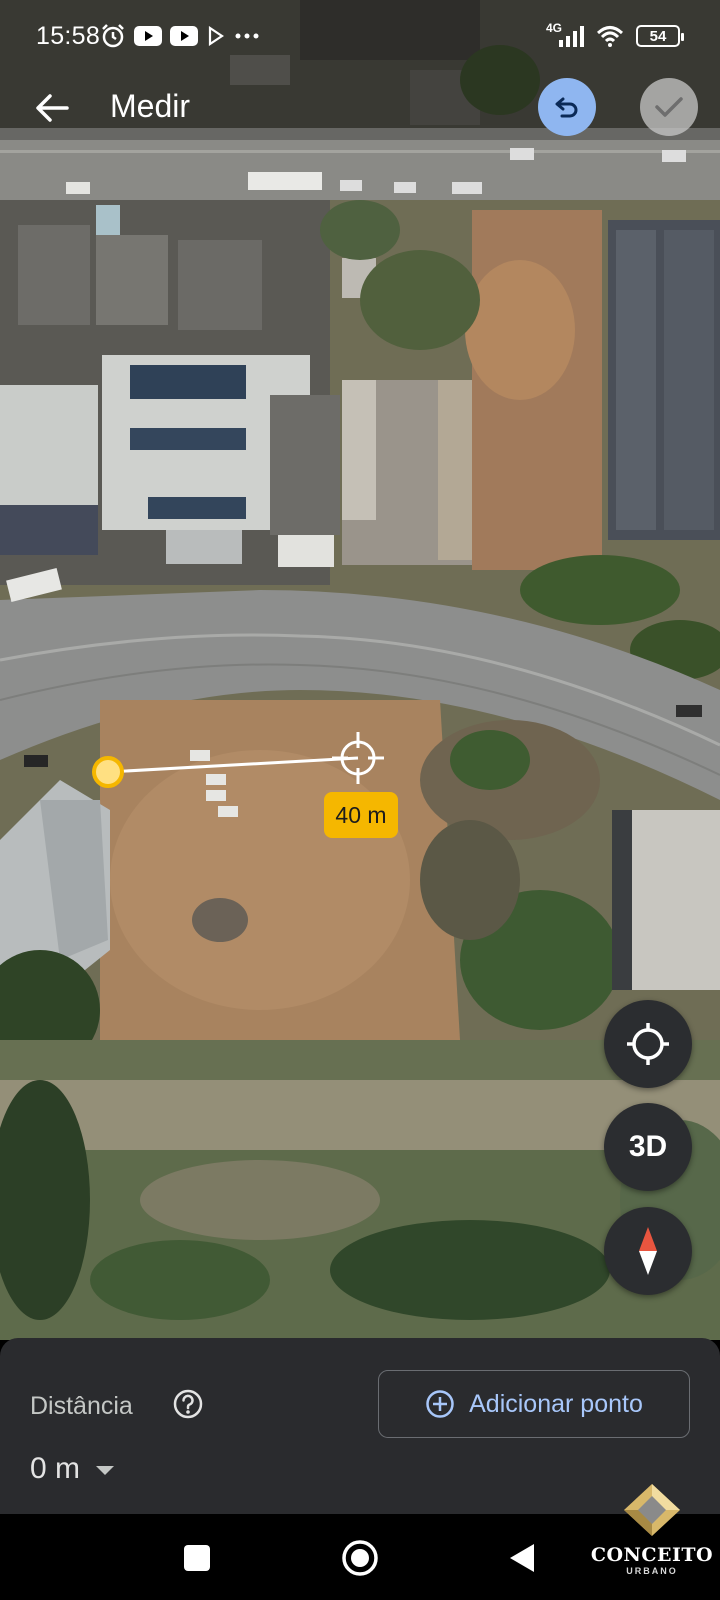  I want to click on alarm-icon, so click(113, 36).